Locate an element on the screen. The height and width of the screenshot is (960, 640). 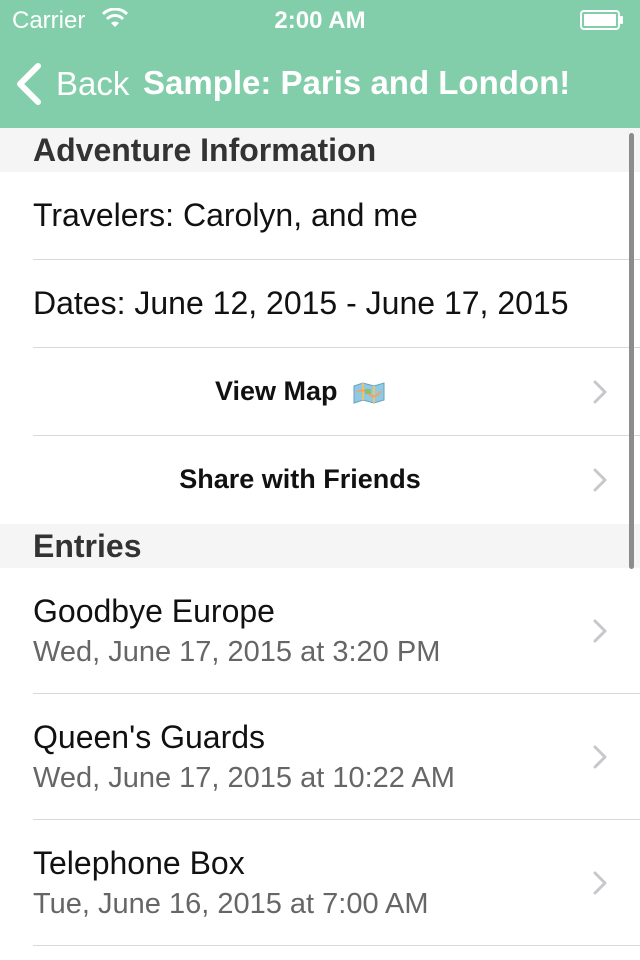
back-button: Back is located at coordinates (71, 84).